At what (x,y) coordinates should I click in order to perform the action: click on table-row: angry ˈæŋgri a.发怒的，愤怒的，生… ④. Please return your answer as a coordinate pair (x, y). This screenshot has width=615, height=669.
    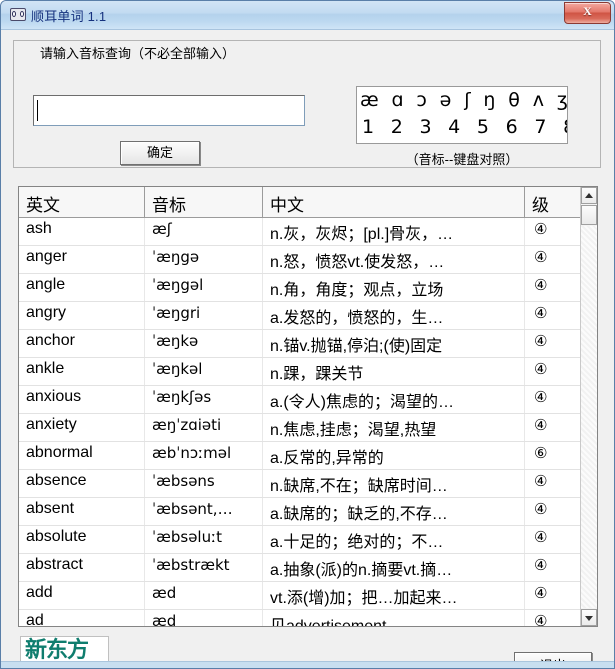
    Looking at the image, I should click on (308, 316).